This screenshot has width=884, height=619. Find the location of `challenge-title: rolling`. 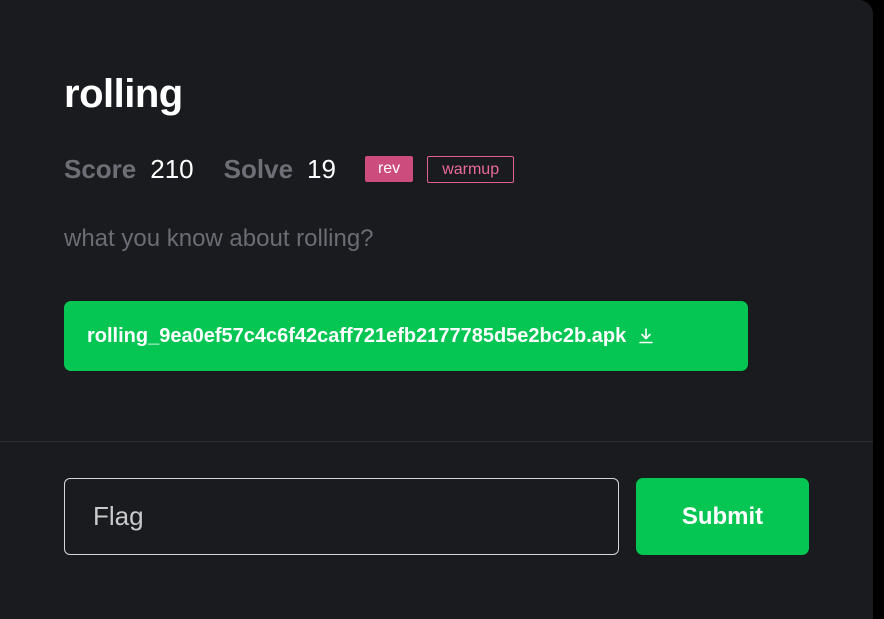

challenge-title: rolling is located at coordinates (123, 94).